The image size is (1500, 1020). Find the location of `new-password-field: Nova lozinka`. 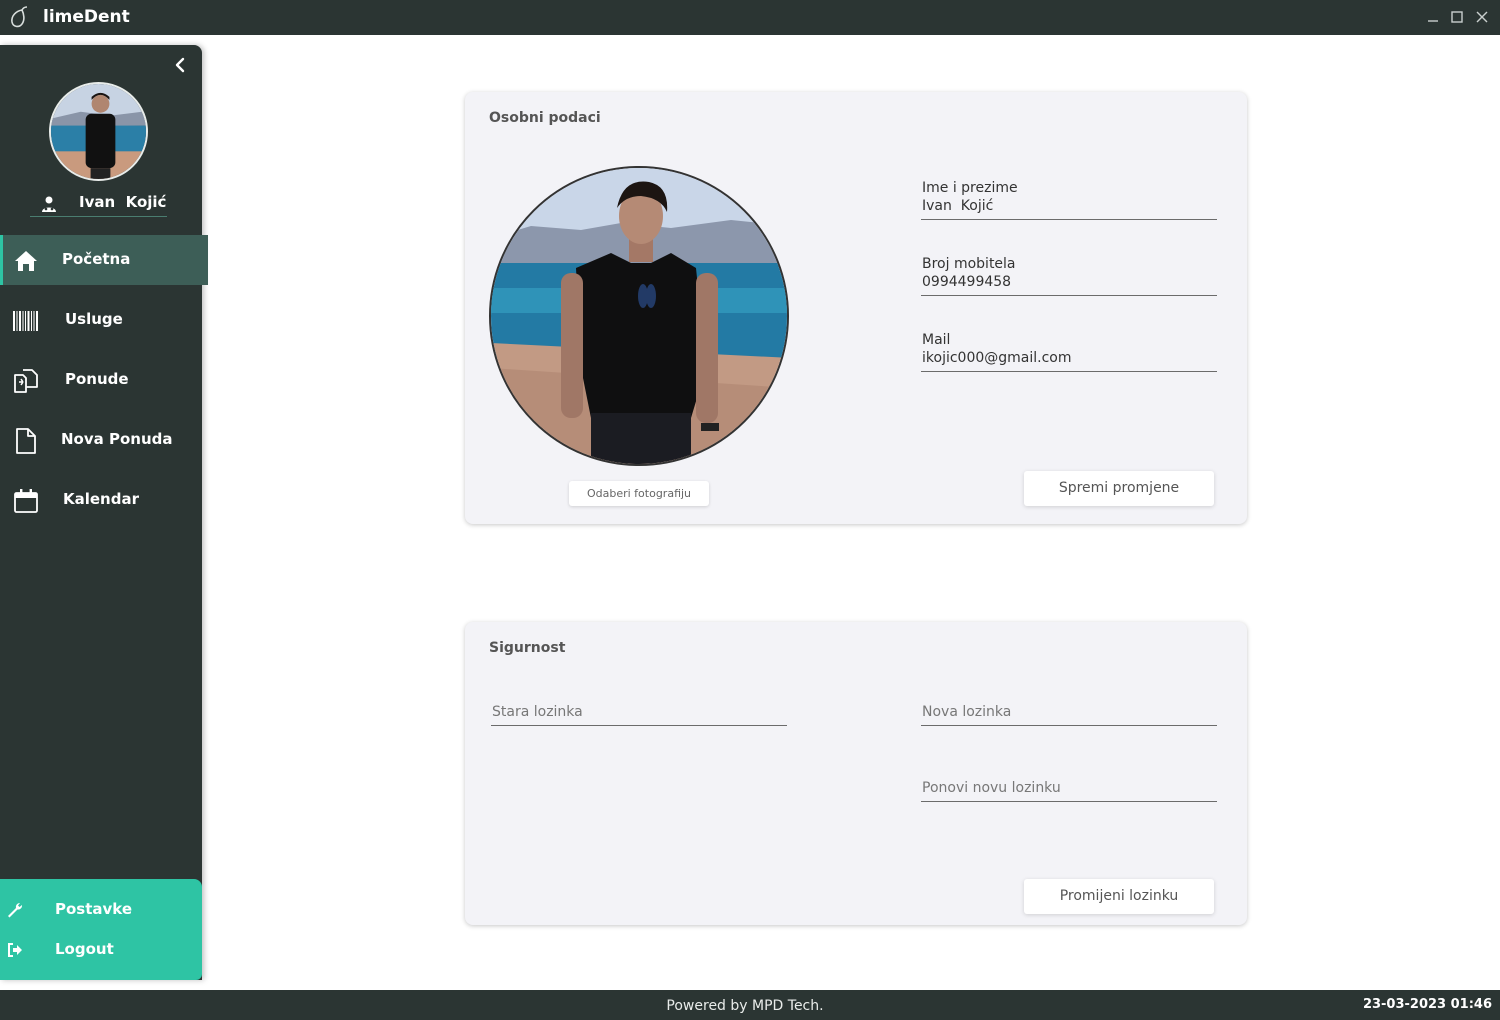

new-password-field: Nova lozinka is located at coordinates (1069, 714).